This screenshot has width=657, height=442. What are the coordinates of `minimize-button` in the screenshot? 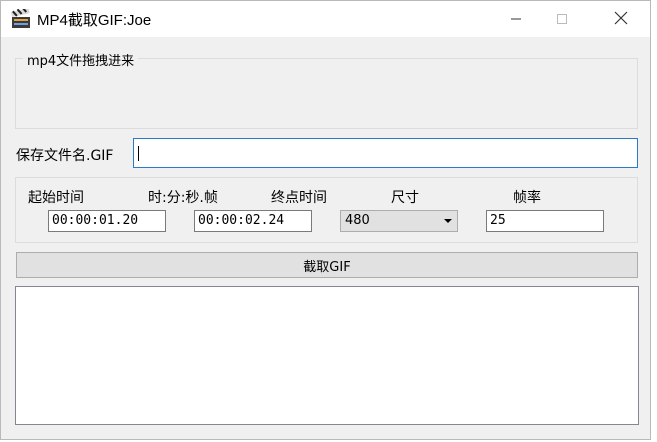 It's located at (516, 19).